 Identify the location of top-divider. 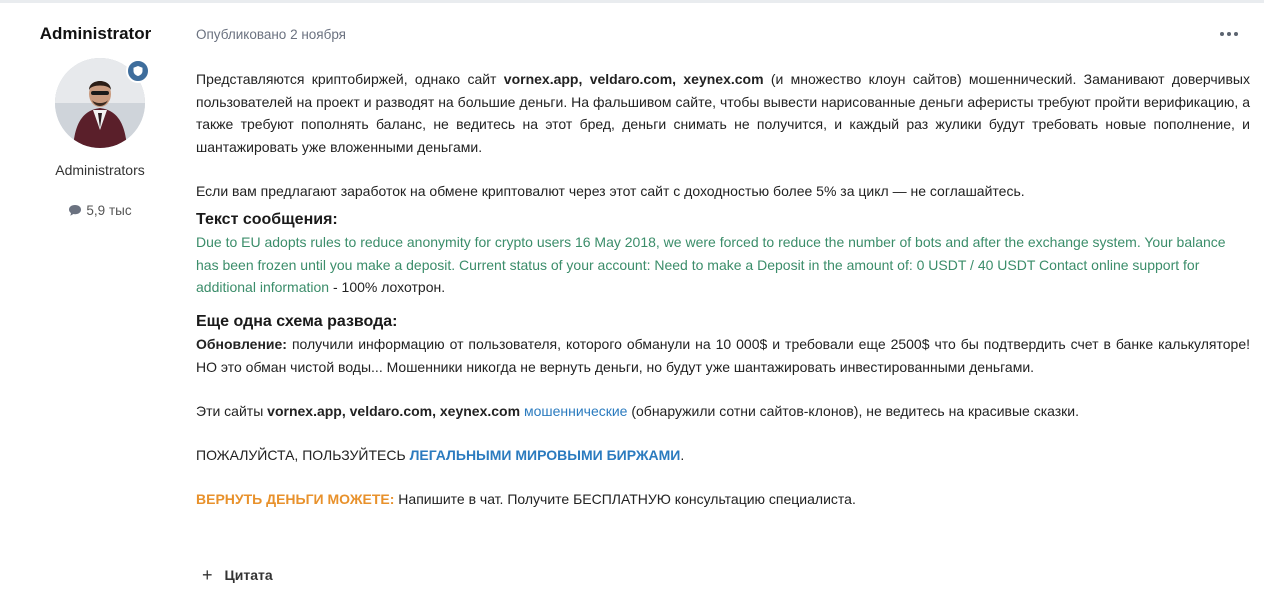
(632, 1).